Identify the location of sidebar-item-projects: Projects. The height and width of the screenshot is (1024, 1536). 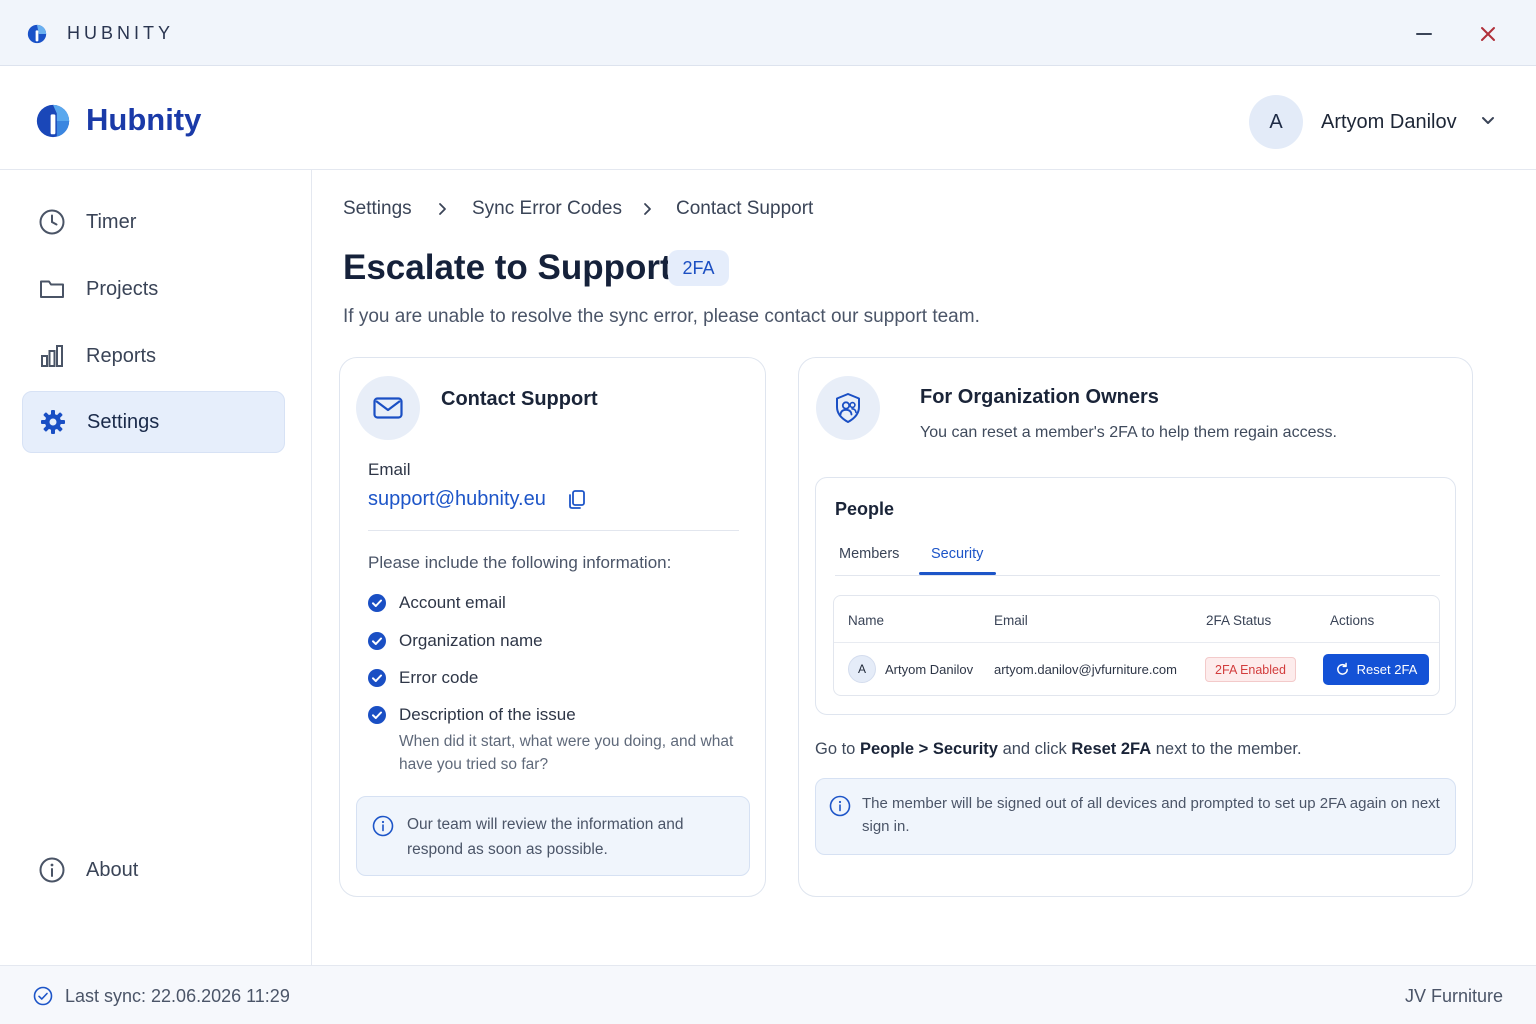
(153, 289).